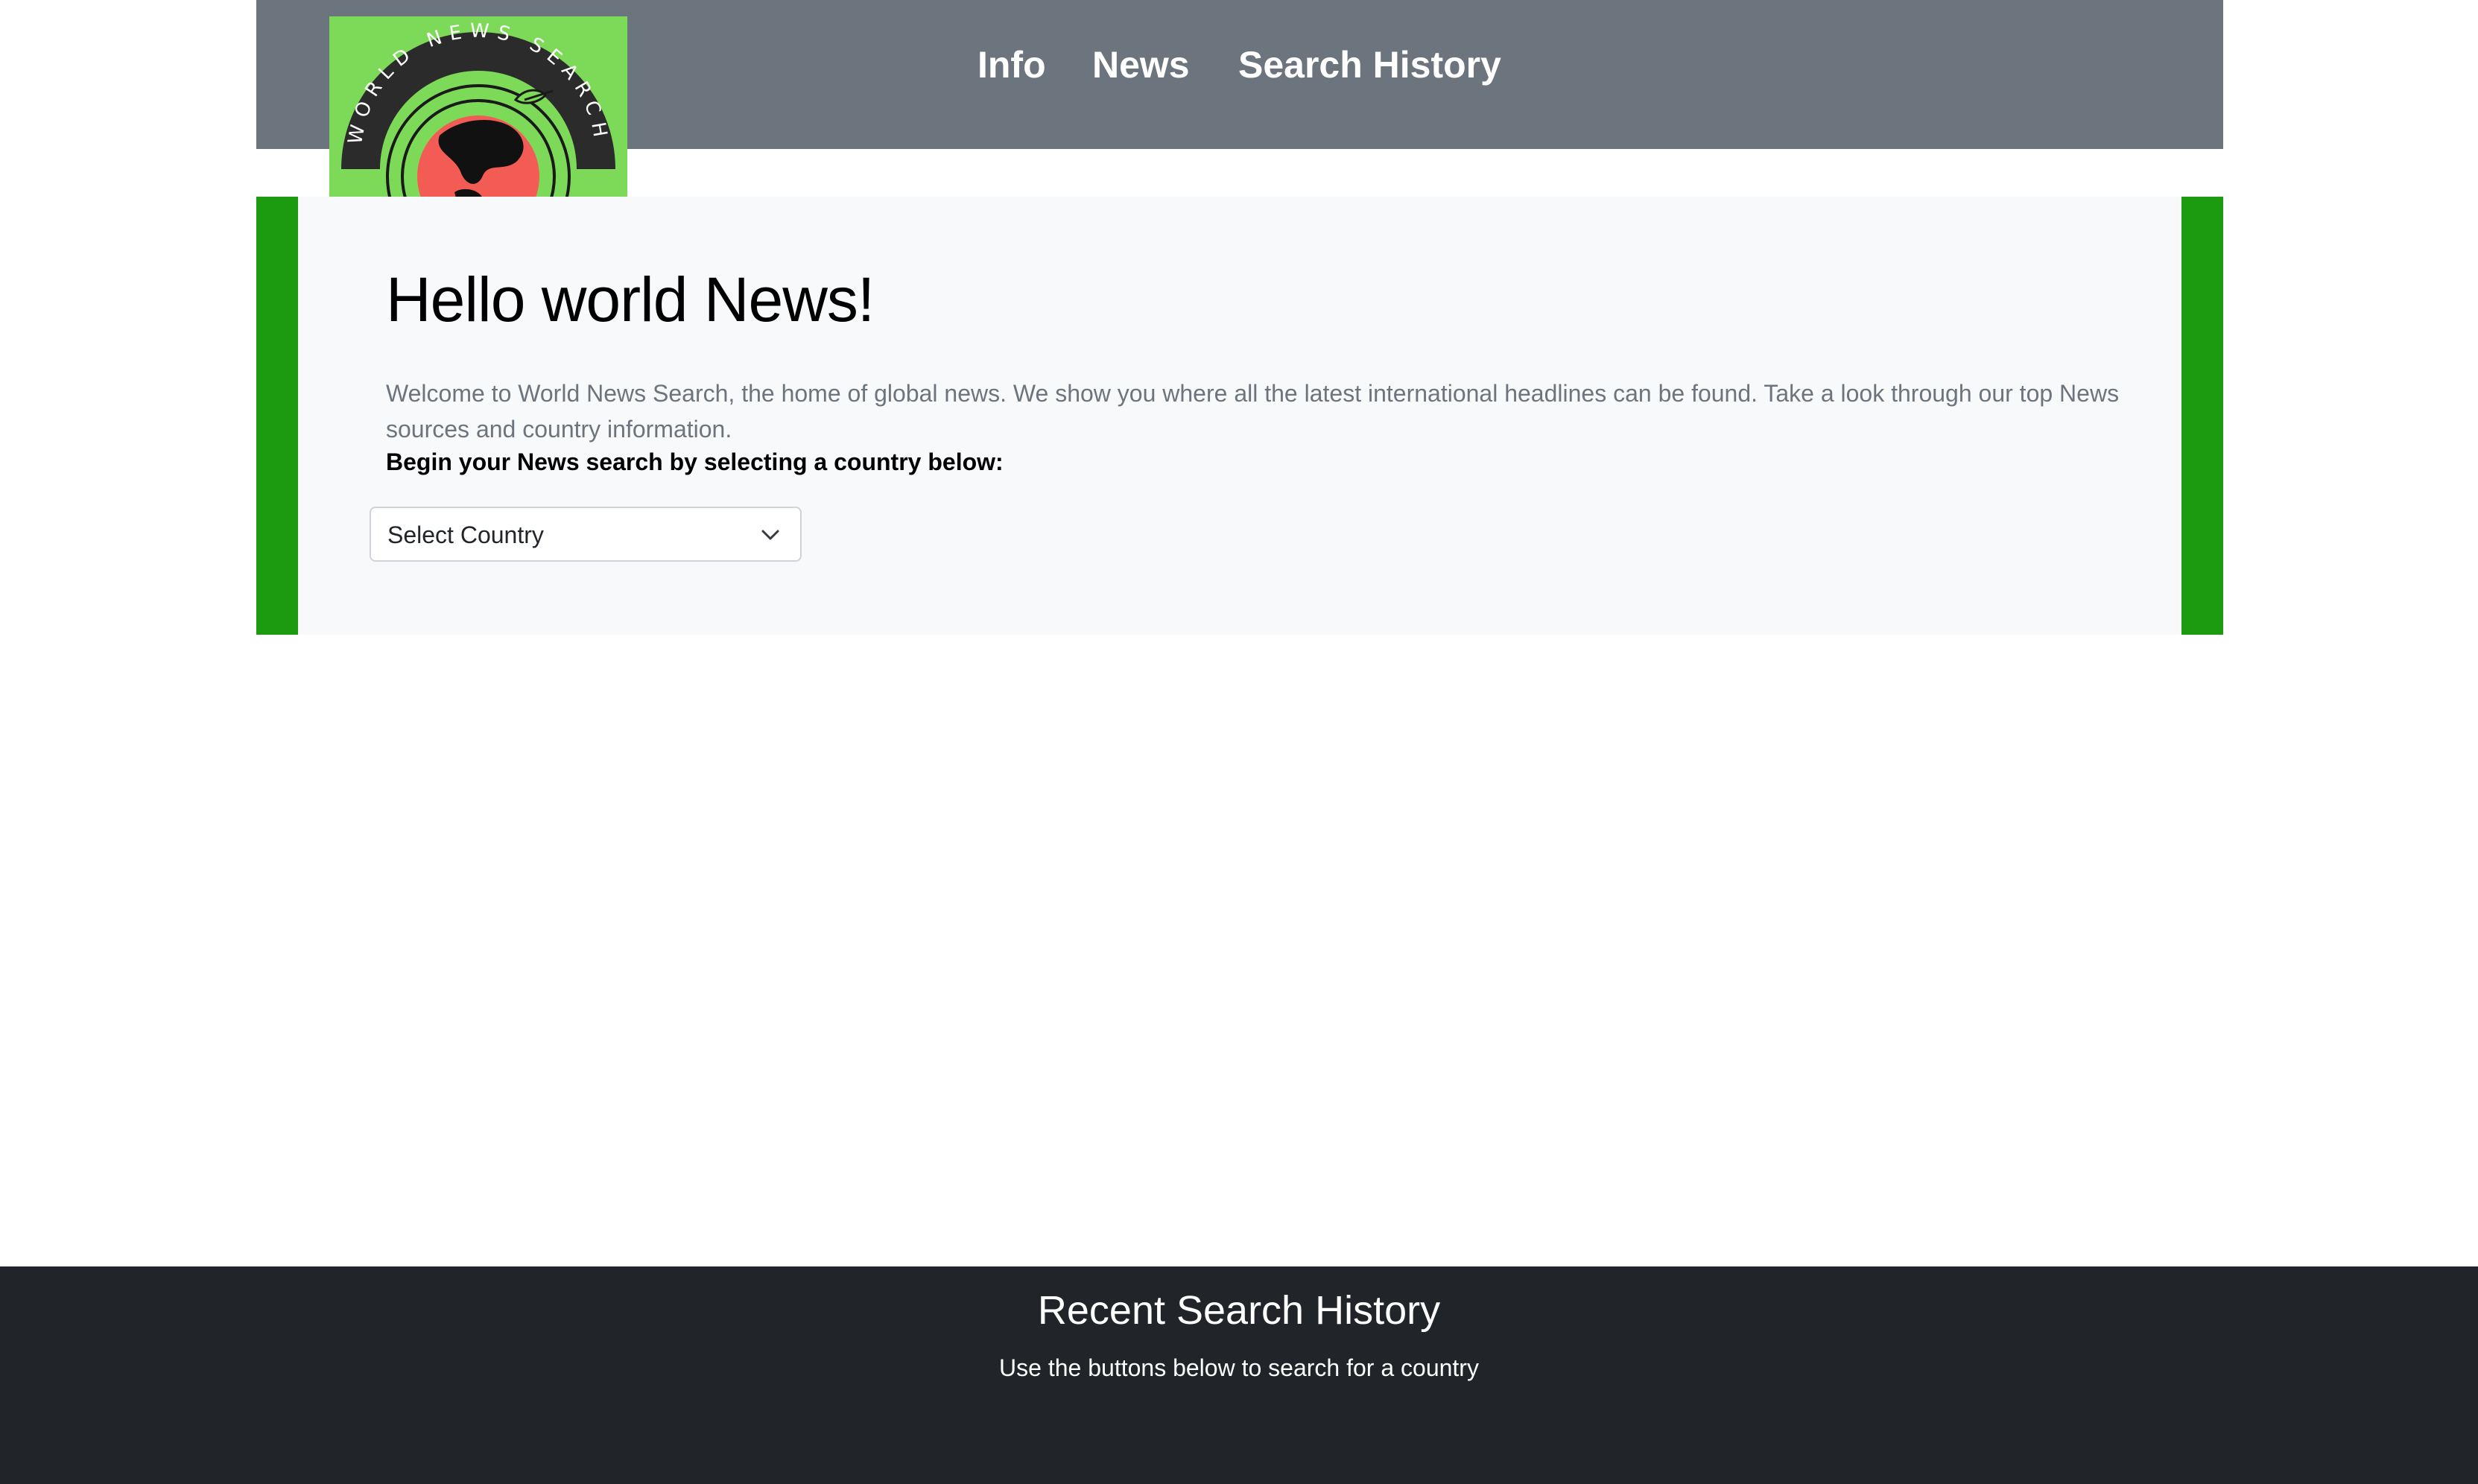 This screenshot has height=1484, width=2478. What do you see at coordinates (1141, 65) in the screenshot?
I see `nav-news: News` at bounding box center [1141, 65].